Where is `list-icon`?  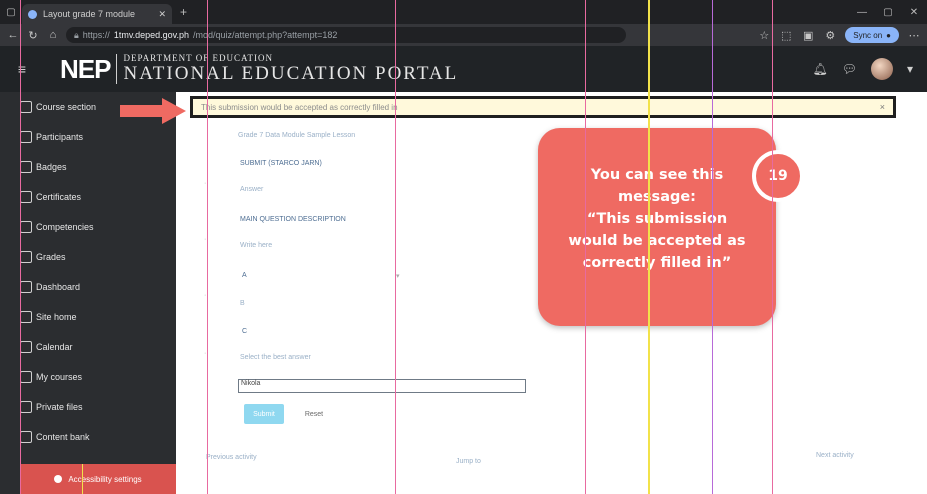
list-icon is located at coordinates (26, 107).